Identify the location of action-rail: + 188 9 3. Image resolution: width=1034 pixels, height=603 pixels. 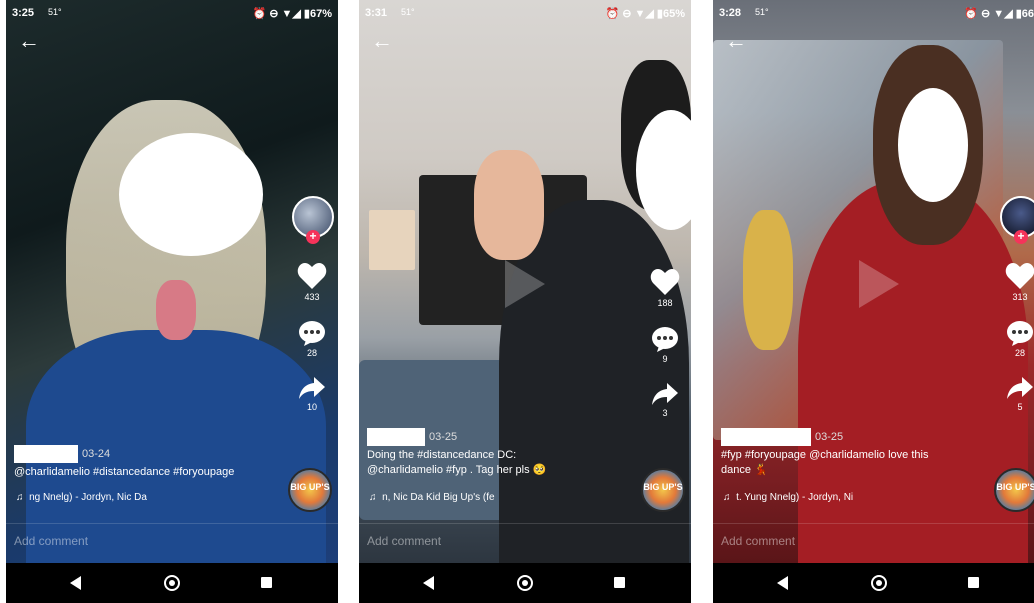
(665, 313).